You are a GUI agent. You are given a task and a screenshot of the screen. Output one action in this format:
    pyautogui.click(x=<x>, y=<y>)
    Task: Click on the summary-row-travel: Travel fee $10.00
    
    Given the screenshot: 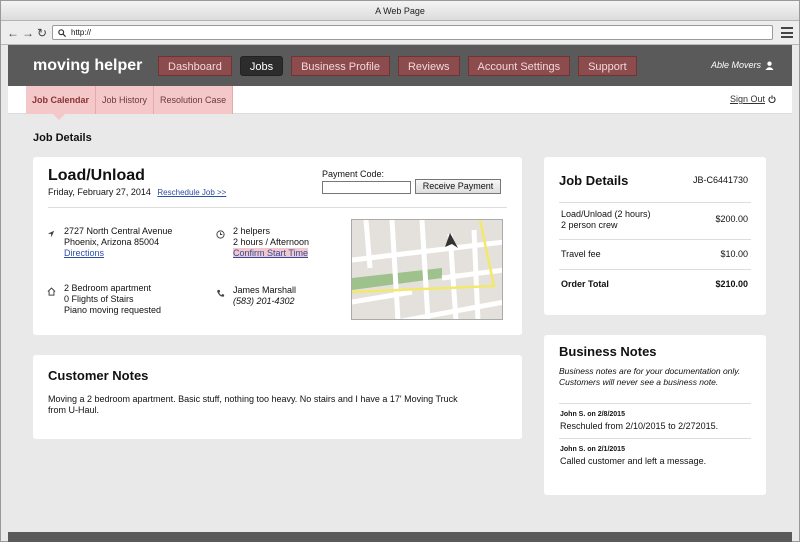 What is the action you would take?
    pyautogui.click(x=654, y=254)
    